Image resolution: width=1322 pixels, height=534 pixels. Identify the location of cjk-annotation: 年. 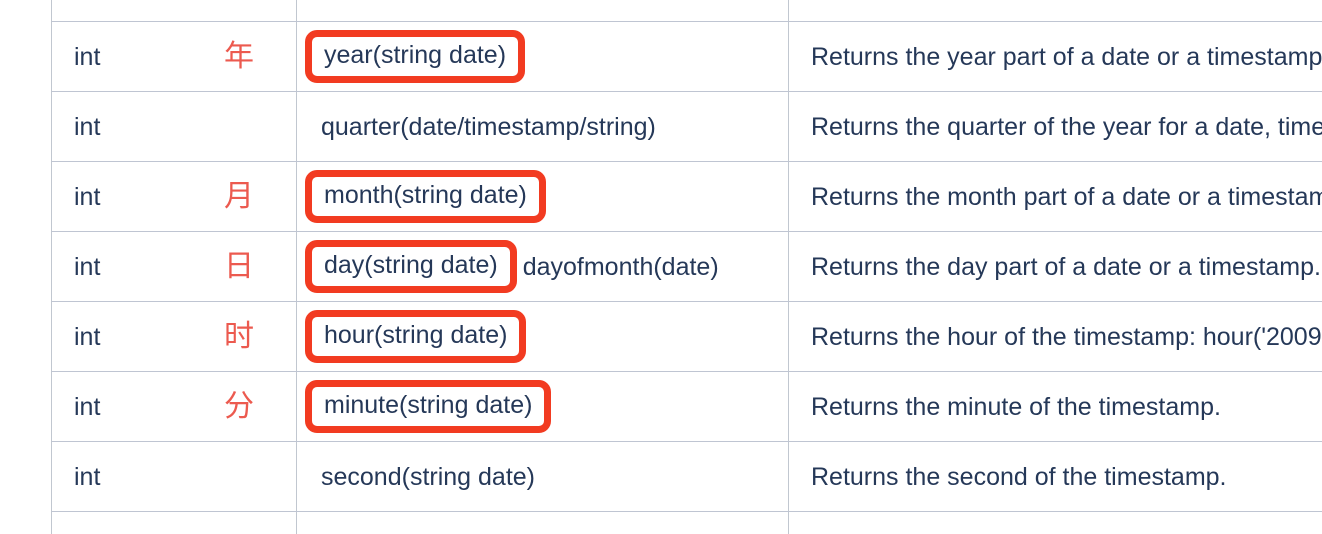
(239, 56).